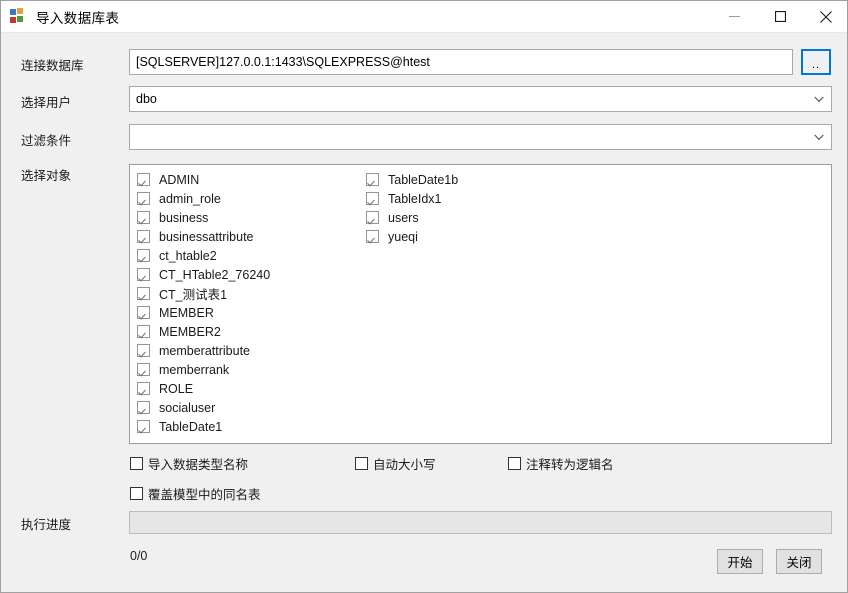 Image resolution: width=848 pixels, height=593 pixels. I want to click on list-item-label: ROLE, so click(176, 388).